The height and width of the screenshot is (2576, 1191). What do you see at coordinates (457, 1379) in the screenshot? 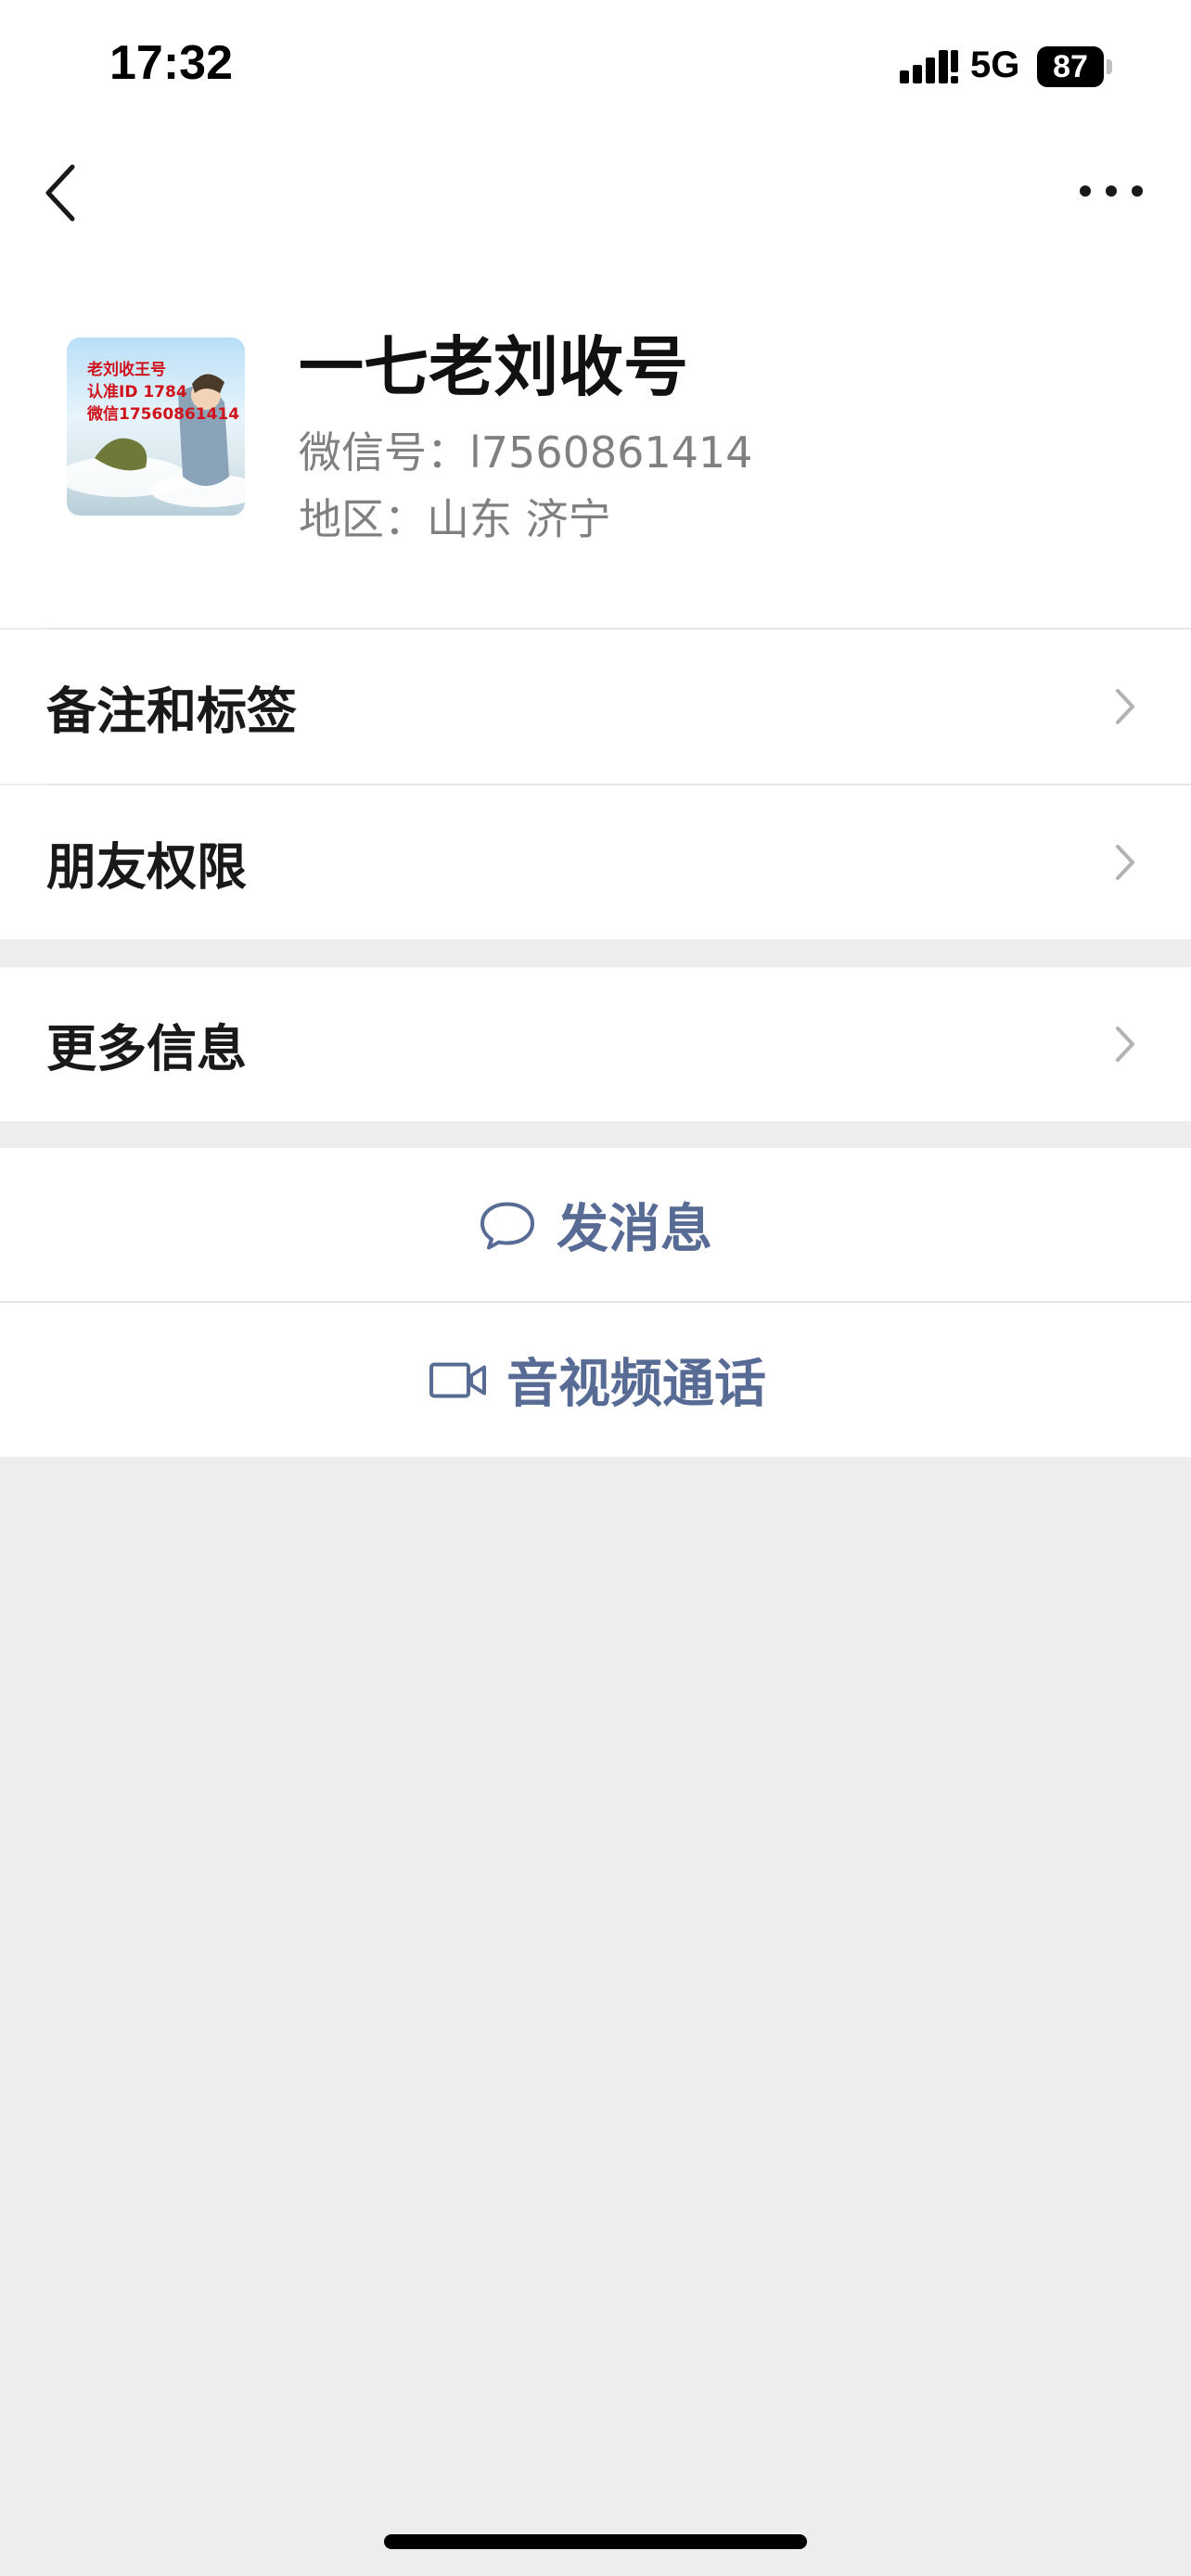
I see `video-camera-icon` at bounding box center [457, 1379].